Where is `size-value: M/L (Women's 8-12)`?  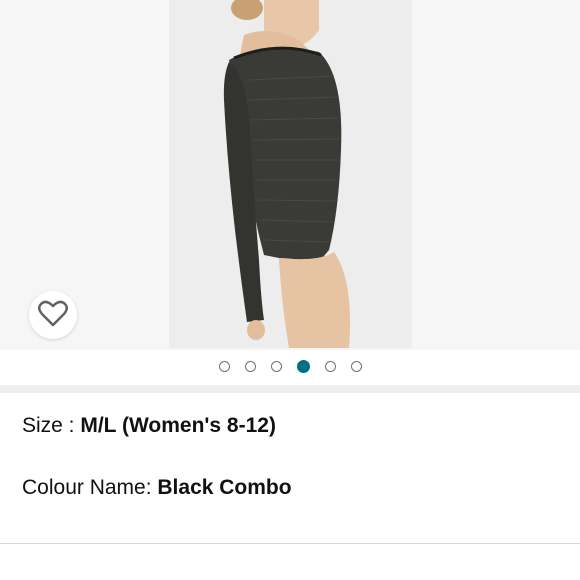 size-value: M/L (Women's 8-12) is located at coordinates (178, 425).